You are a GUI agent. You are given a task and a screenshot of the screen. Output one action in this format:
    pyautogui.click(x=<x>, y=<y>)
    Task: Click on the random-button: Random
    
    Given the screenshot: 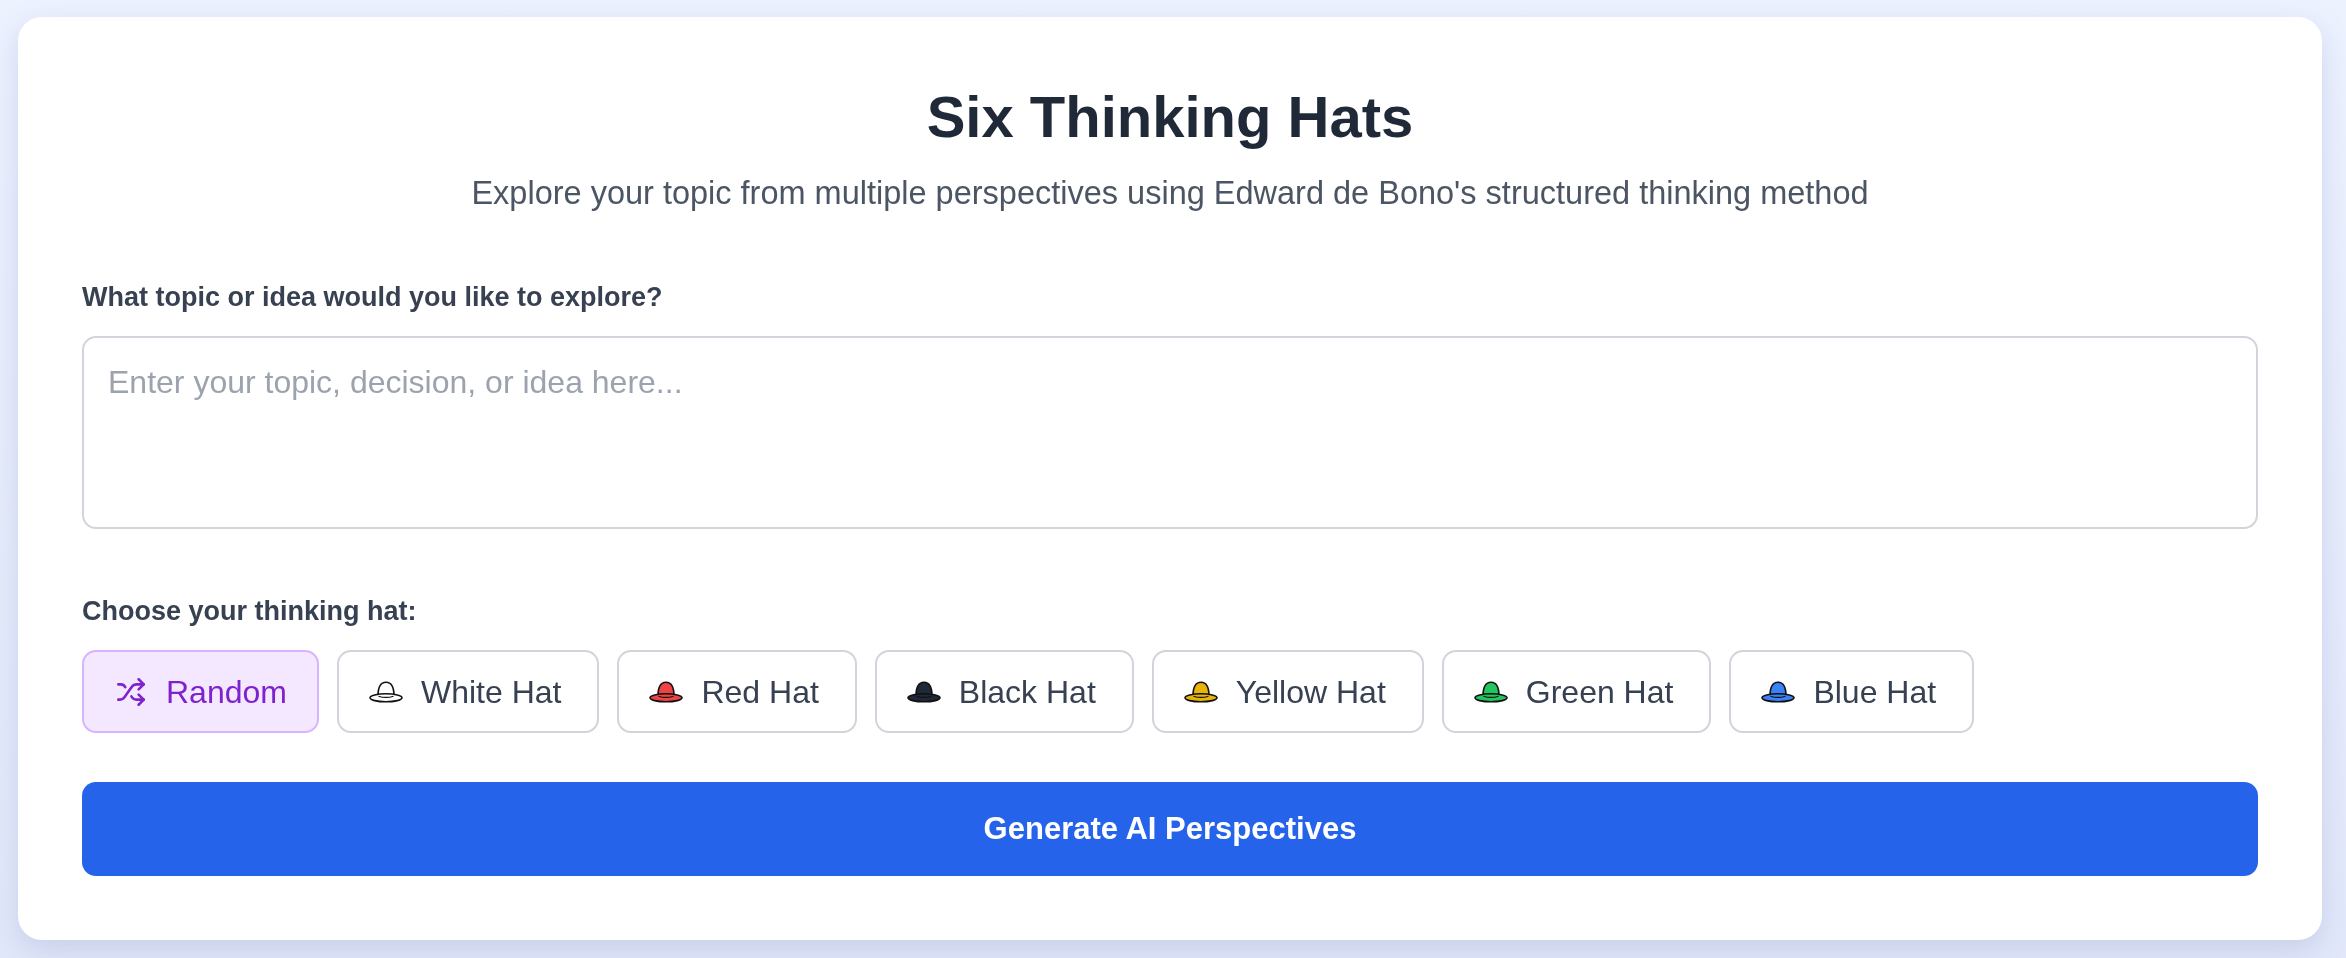 What is the action you would take?
    pyautogui.click(x=200, y=691)
    